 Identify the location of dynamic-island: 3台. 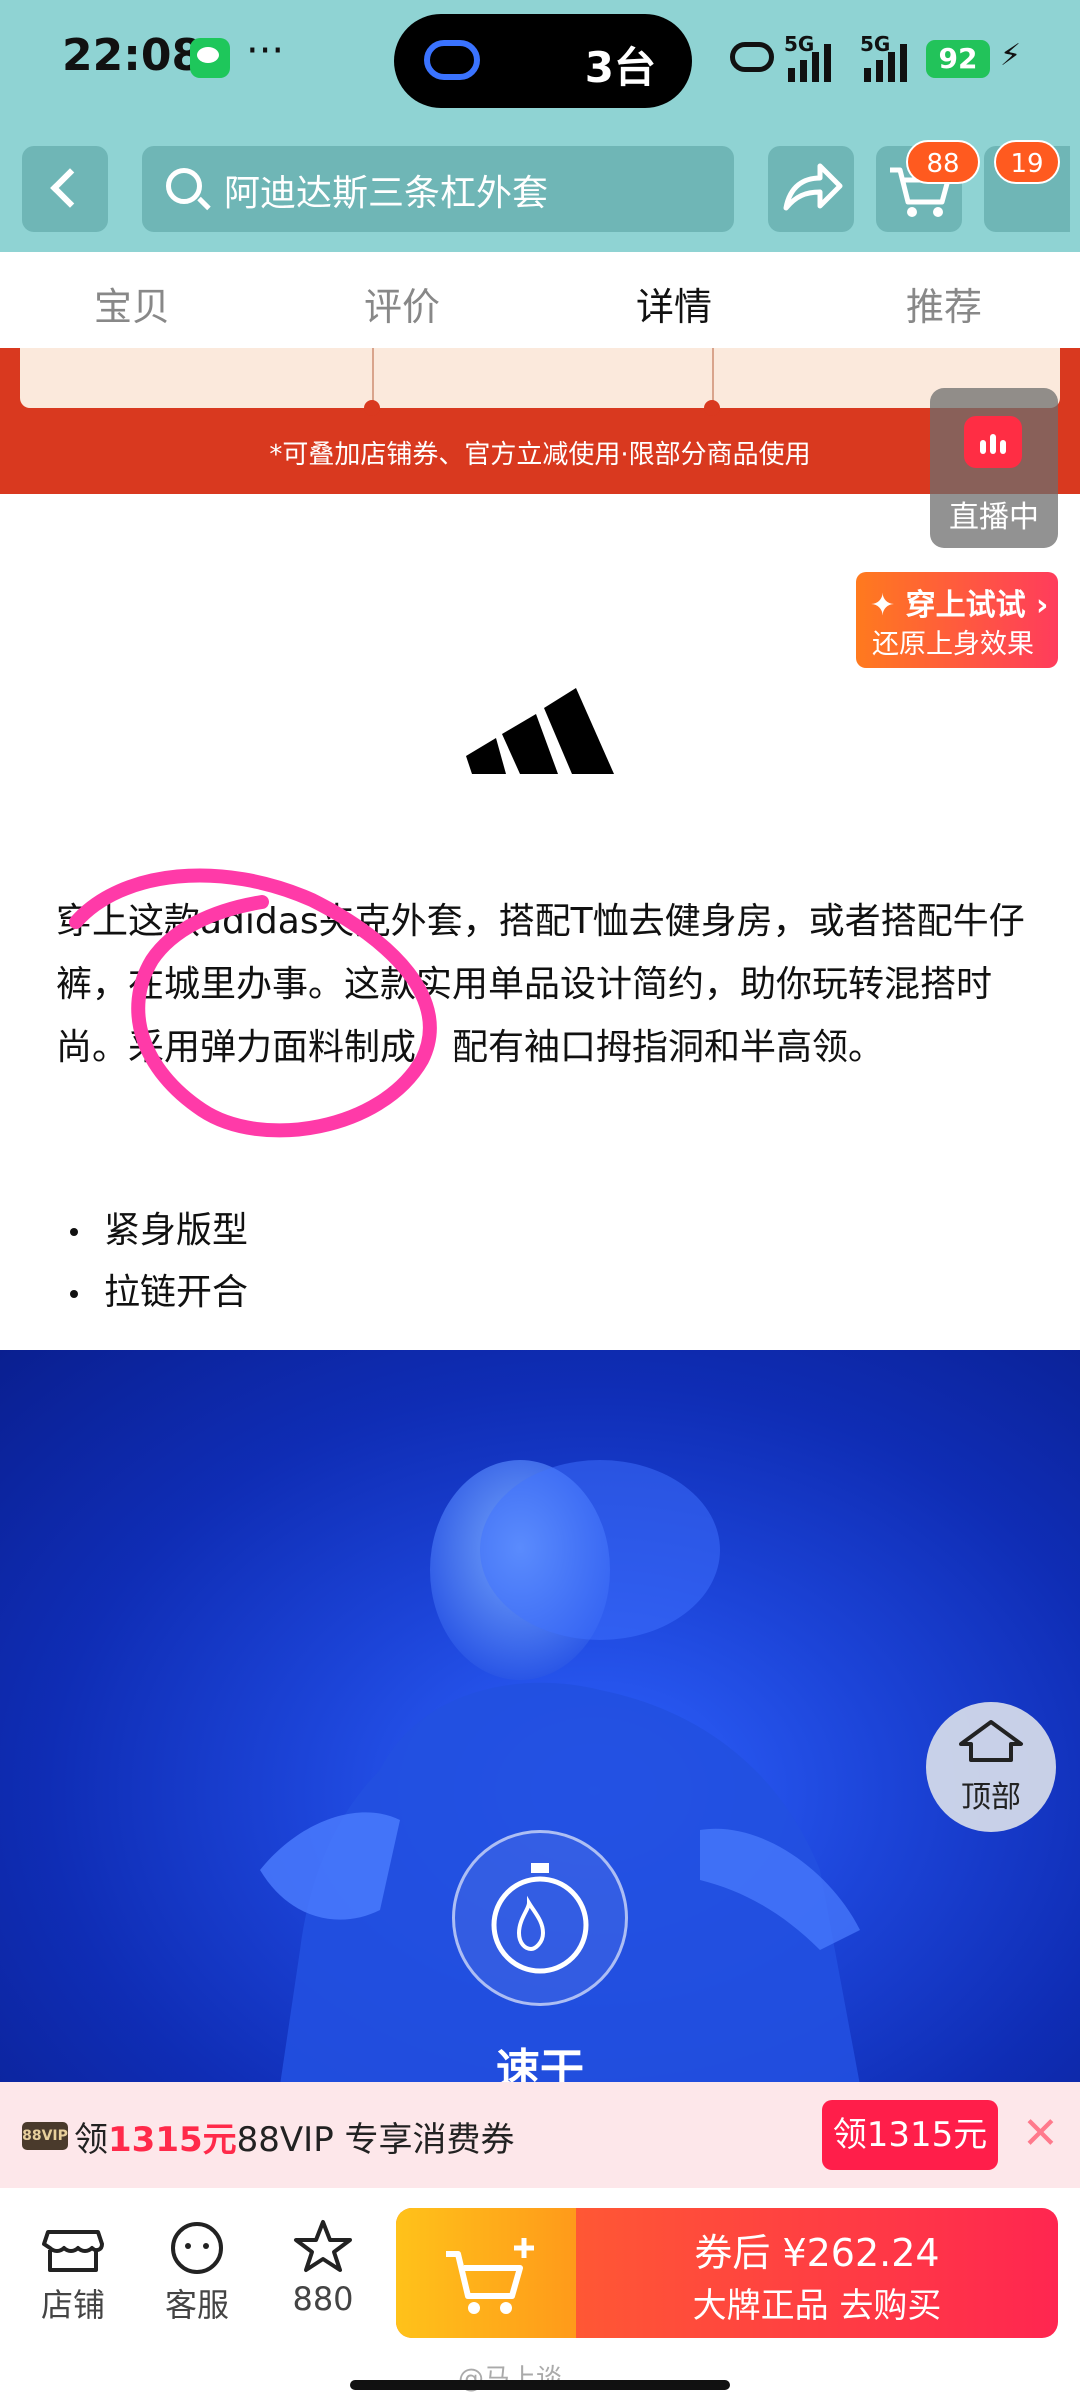
(543, 61).